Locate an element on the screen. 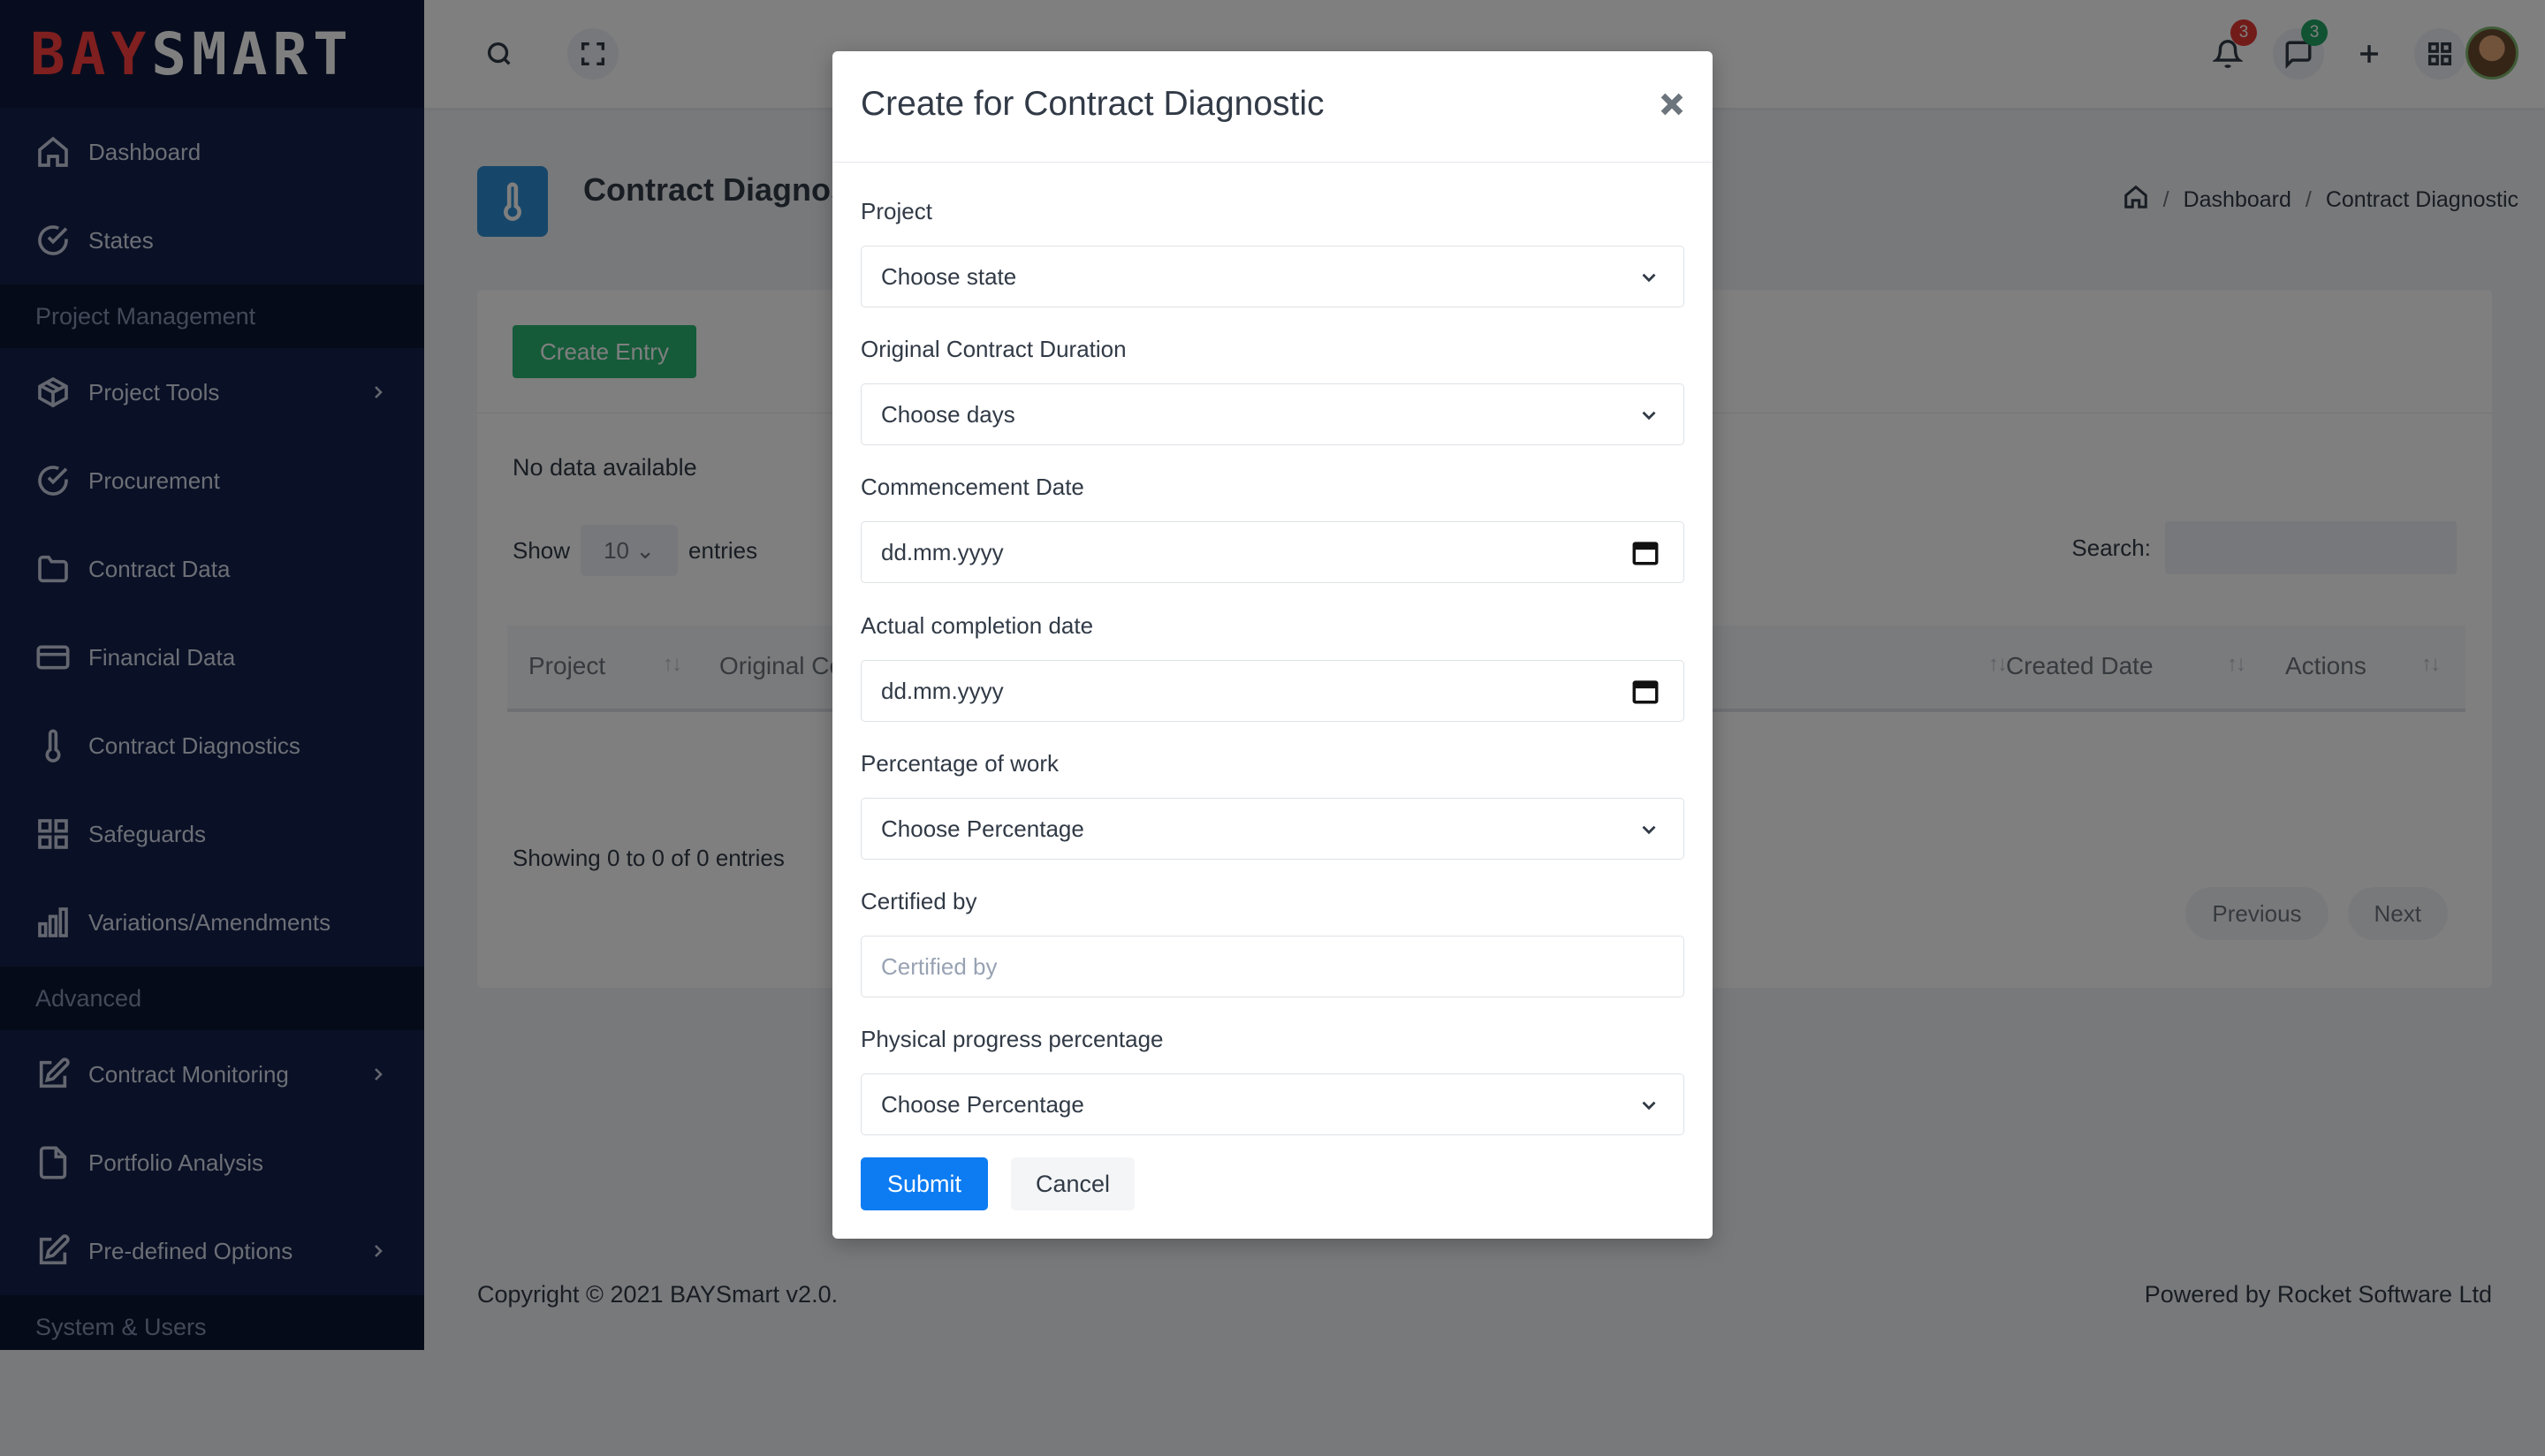 The height and width of the screenshot is (1456, 2545). certified-by-input: Certified by is located at coordinates (1272, 967).